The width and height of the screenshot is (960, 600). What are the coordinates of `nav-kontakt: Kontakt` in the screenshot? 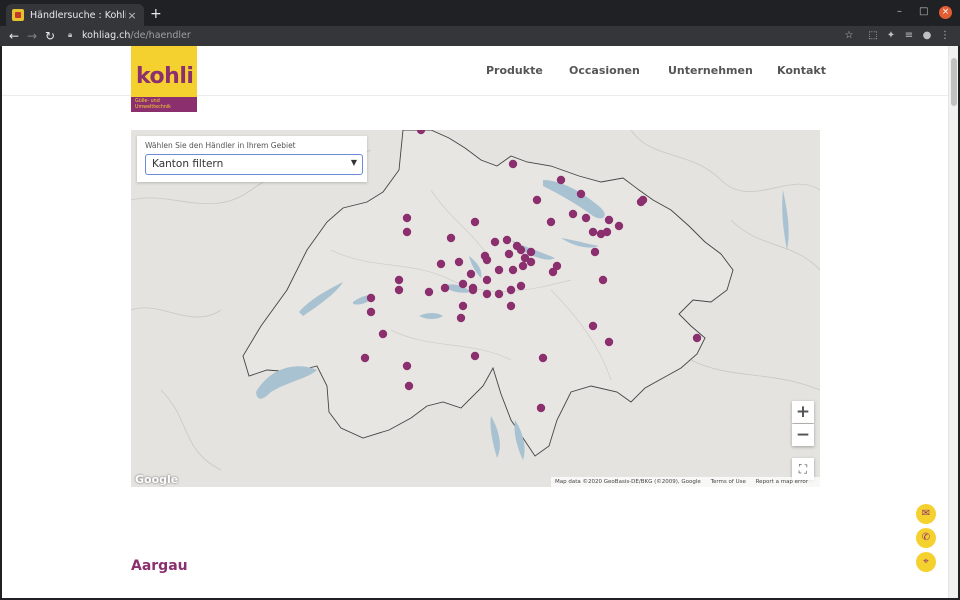 It's located at (801, 70).